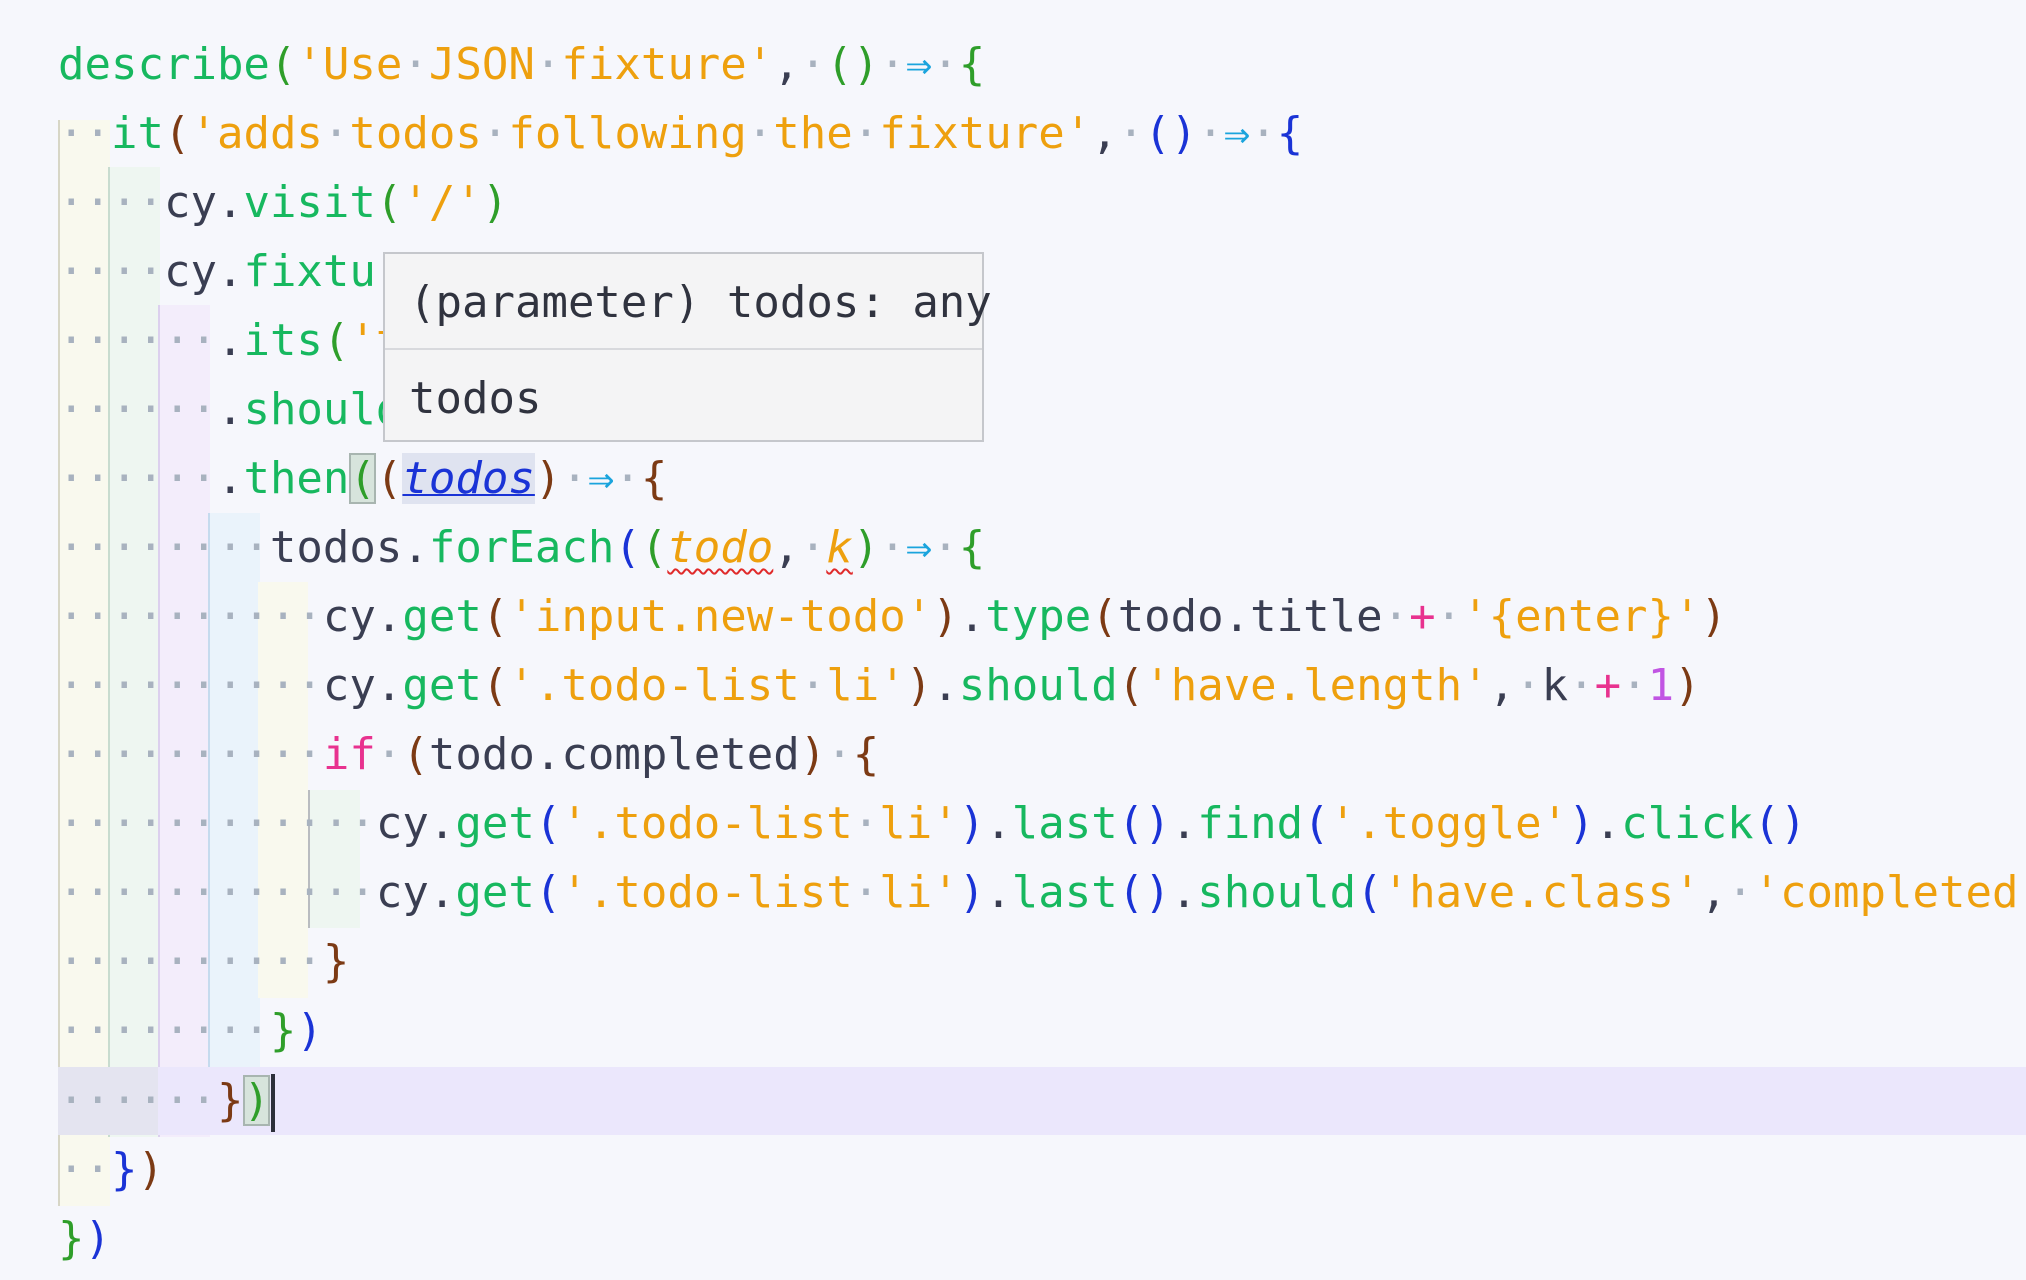  What do you see at coordinates (1042, 1101) in the screenshot?
I see `current-line-highlight` at bounding box center [1042, 1101].